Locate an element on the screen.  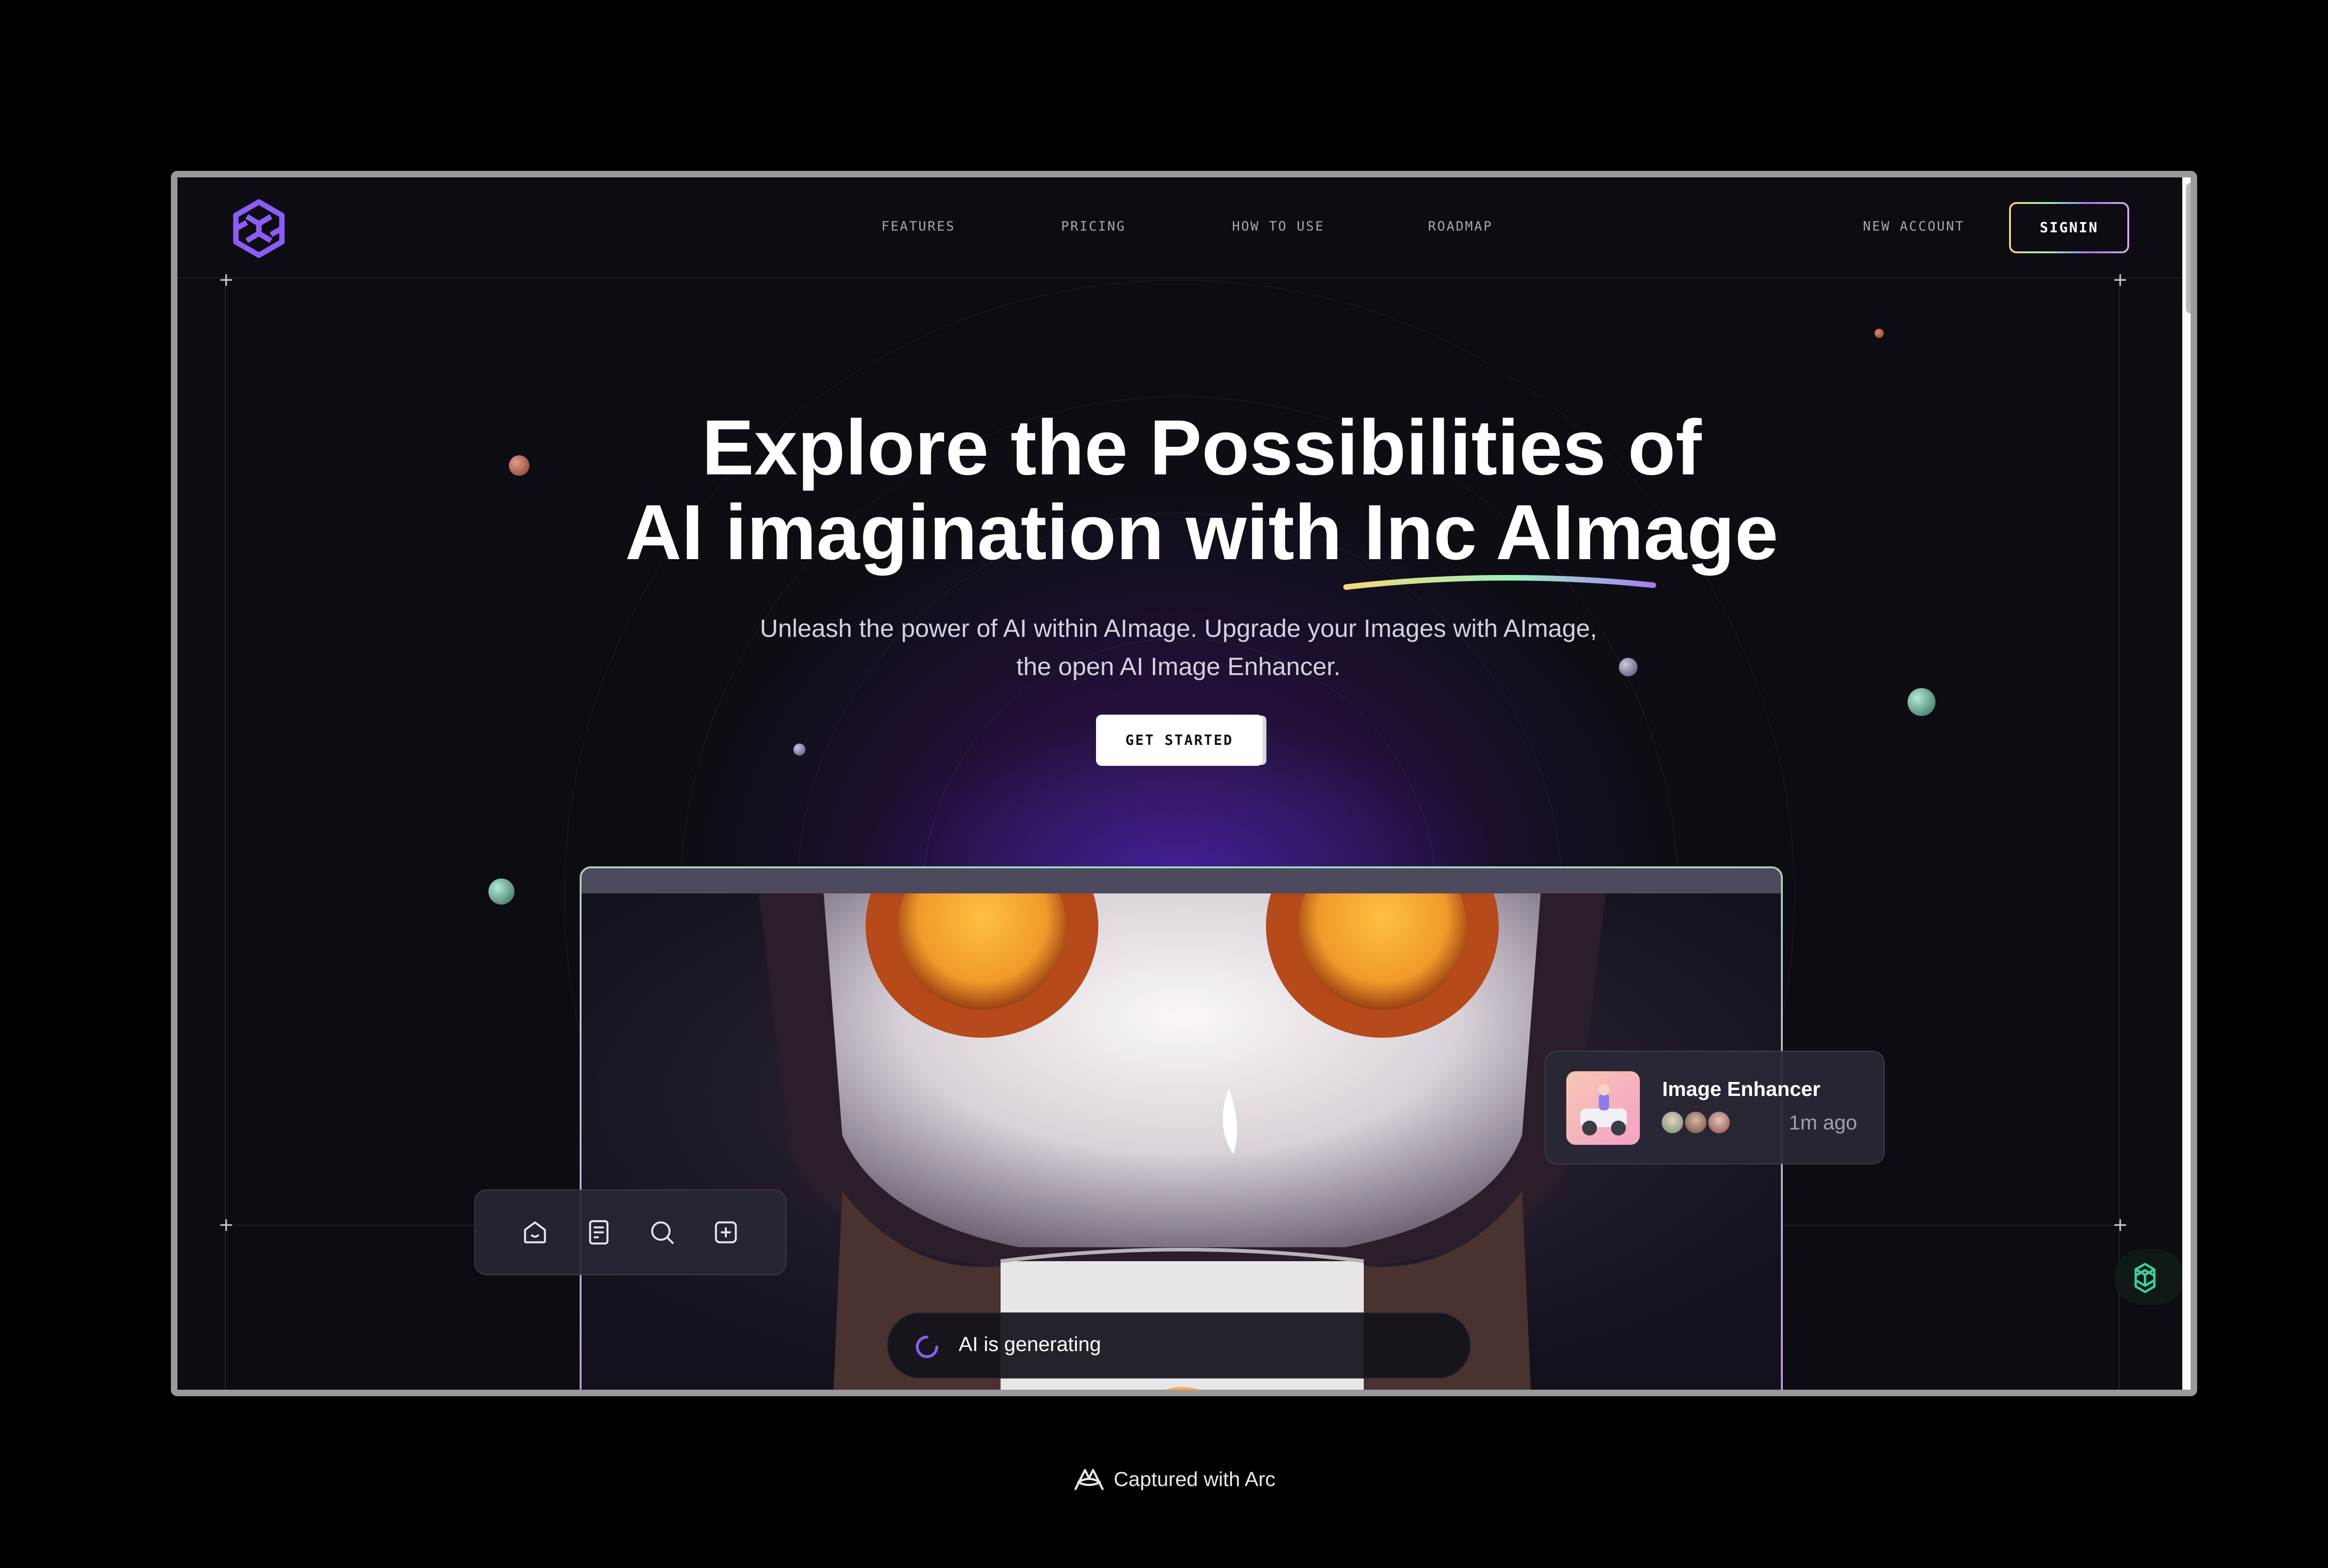
scrollbar-thumb is located at coordinates (2188, 248).